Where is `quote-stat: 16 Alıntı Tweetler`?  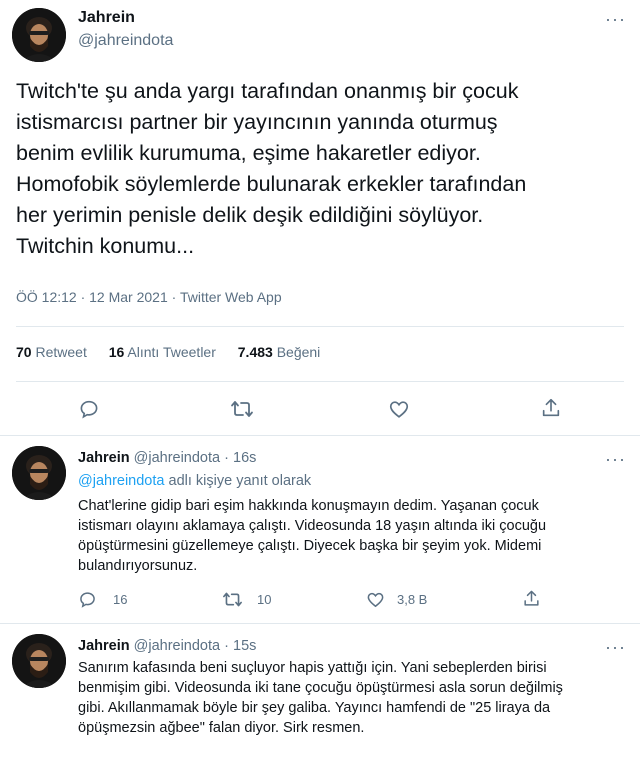 quote-stat: 16 Alıntı Tweetler is located at coordinates (162, 352).